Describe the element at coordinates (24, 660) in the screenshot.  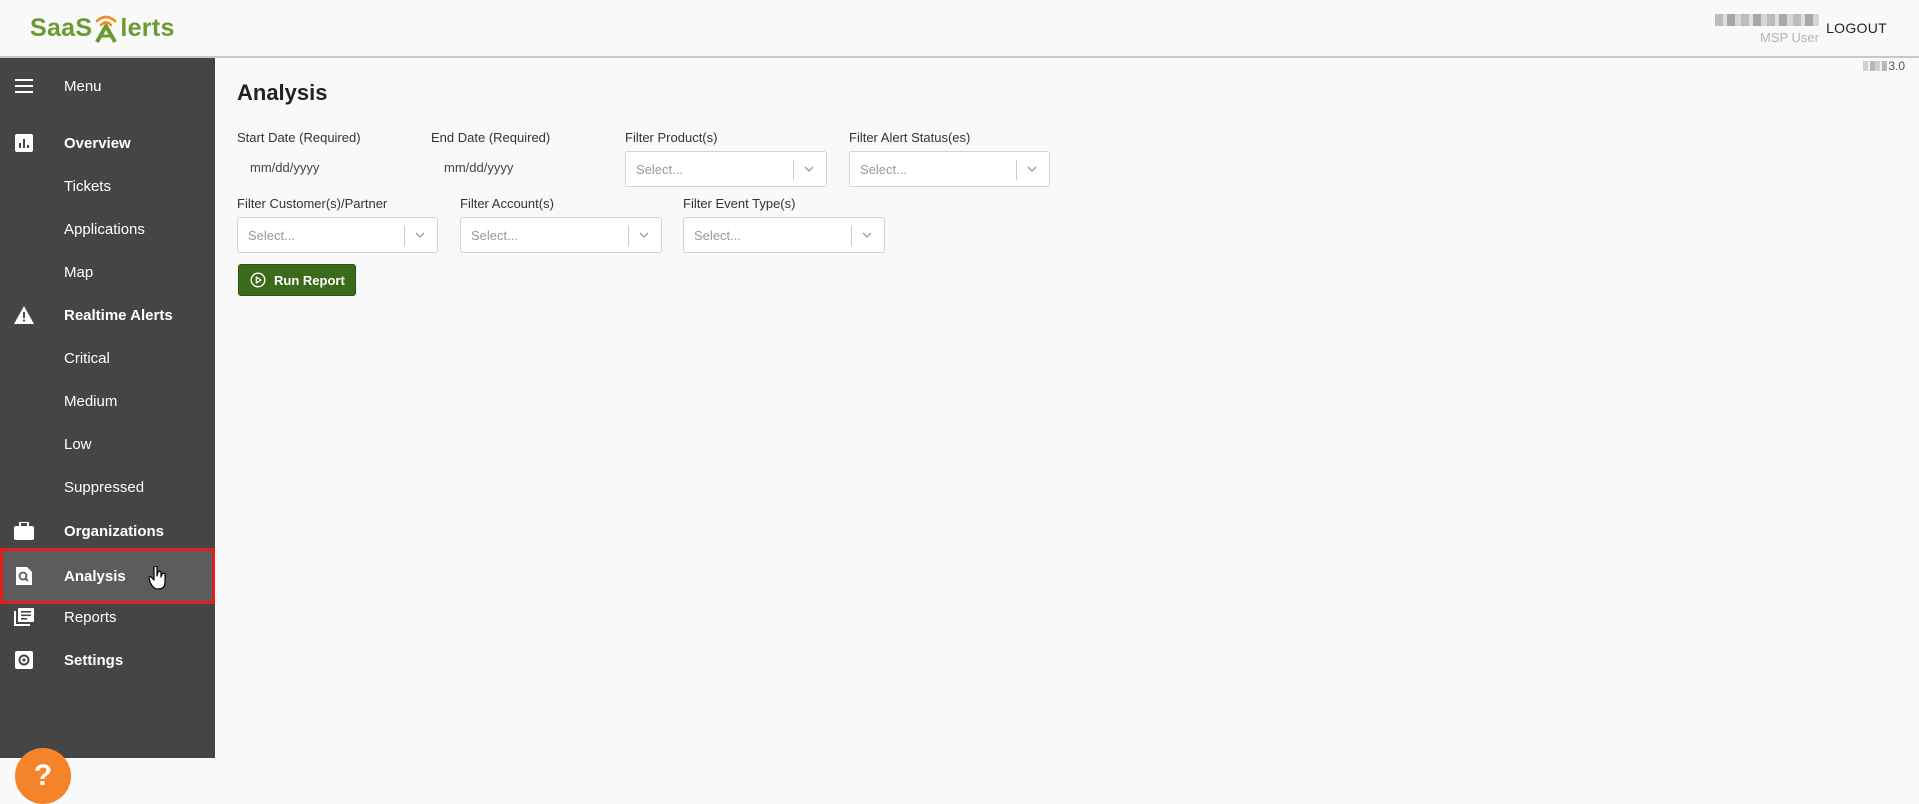
I see `gear-icon` at that location.